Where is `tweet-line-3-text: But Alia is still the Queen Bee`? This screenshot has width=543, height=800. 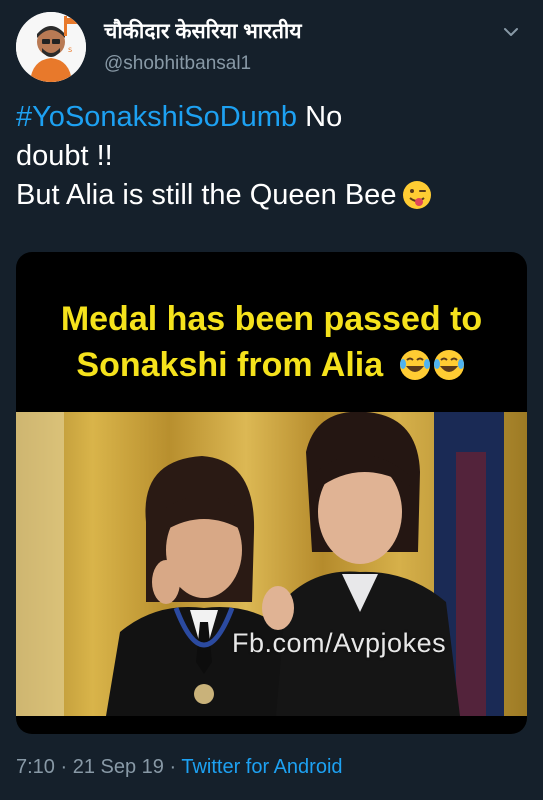 tweet-line-3-text: But Alia is still the Queen Bee is located at coordinates (206, 195).